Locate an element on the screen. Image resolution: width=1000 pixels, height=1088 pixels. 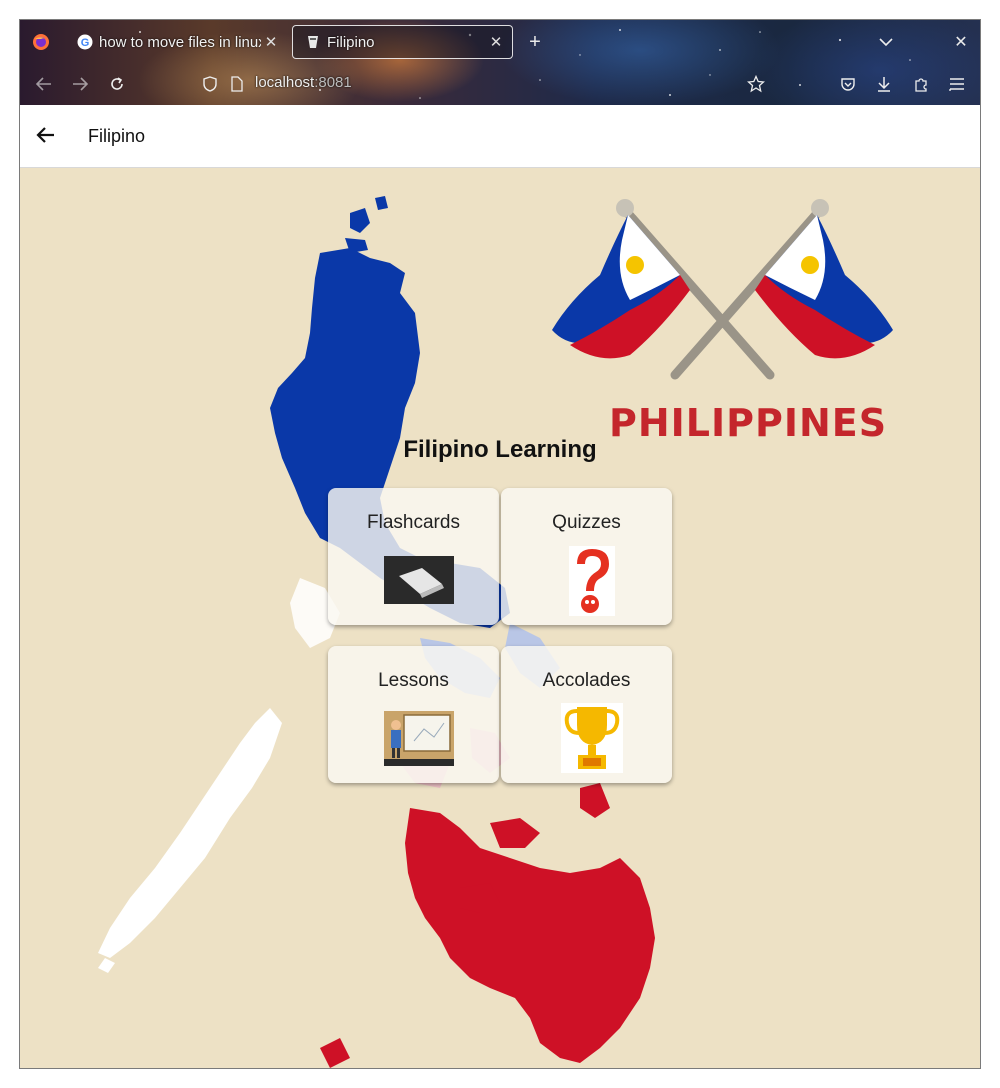
tab-list-chevron-icon is located at coordinates (886, 42).